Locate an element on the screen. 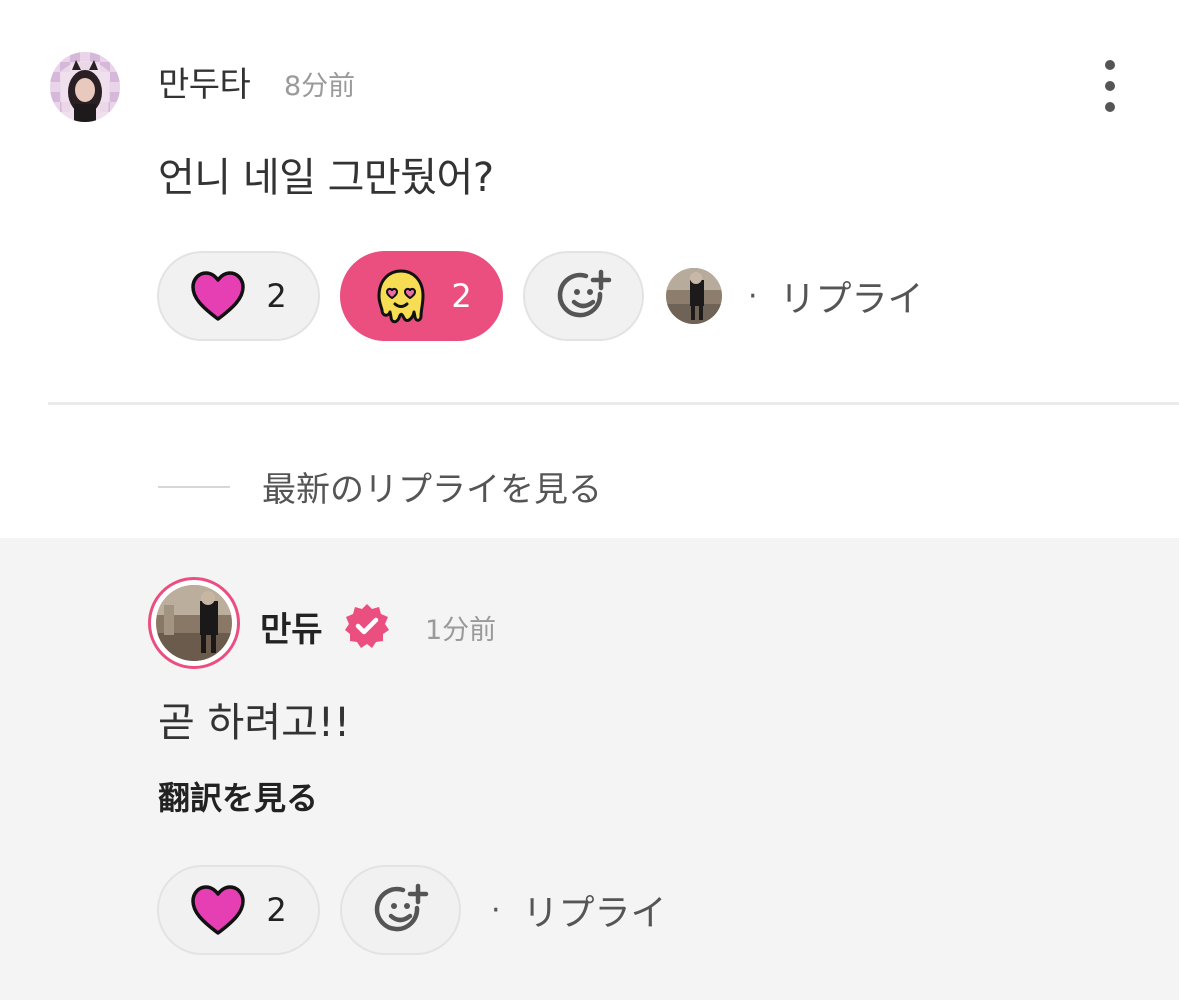  view-translation-button: 翻訳を見る is located at coordinates (238, 796).